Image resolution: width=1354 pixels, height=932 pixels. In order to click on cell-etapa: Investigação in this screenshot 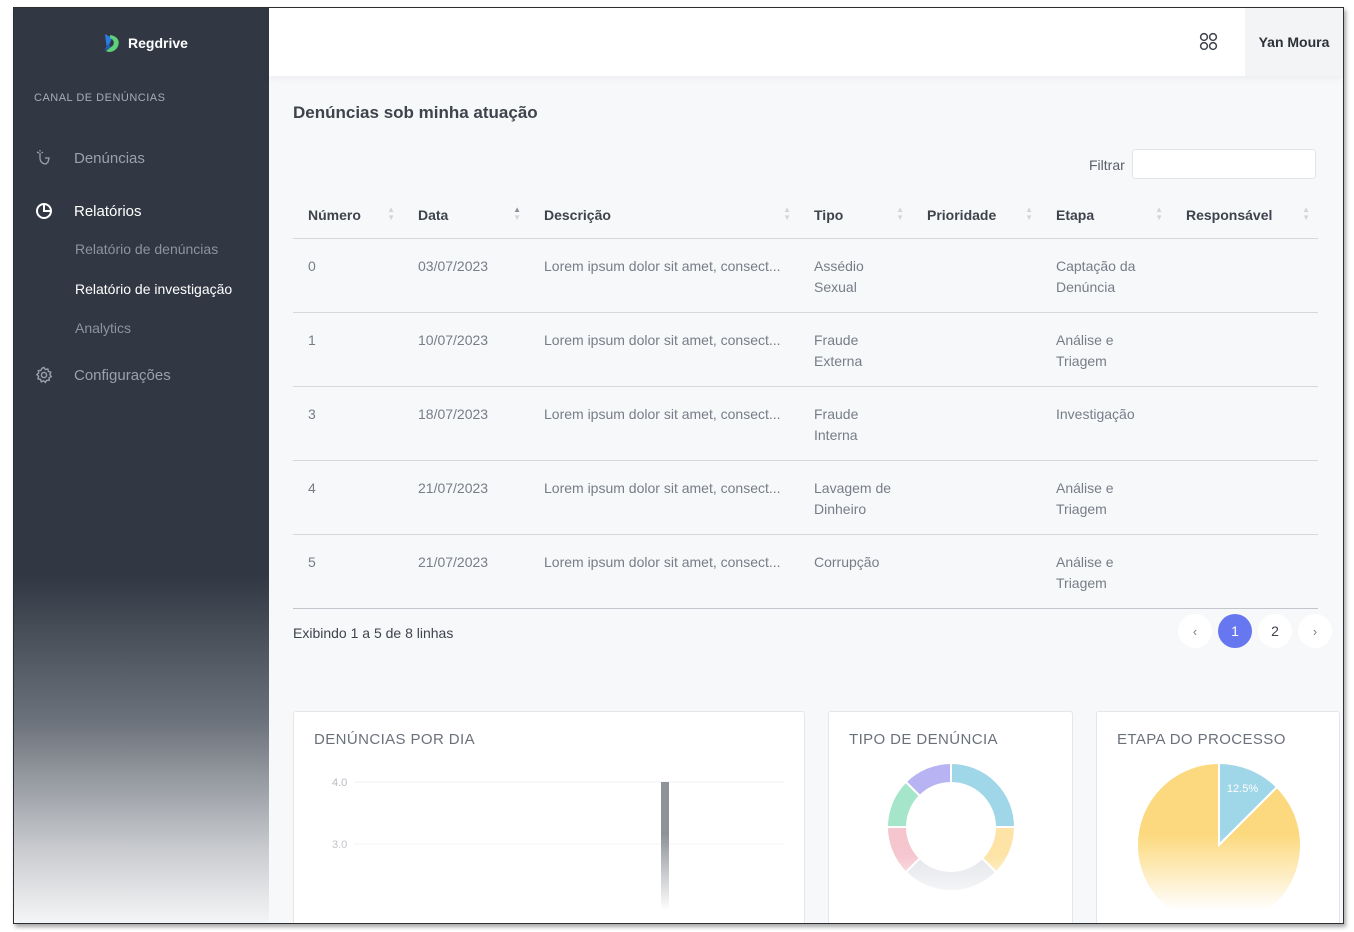, I will do `click(1106, 423)`.